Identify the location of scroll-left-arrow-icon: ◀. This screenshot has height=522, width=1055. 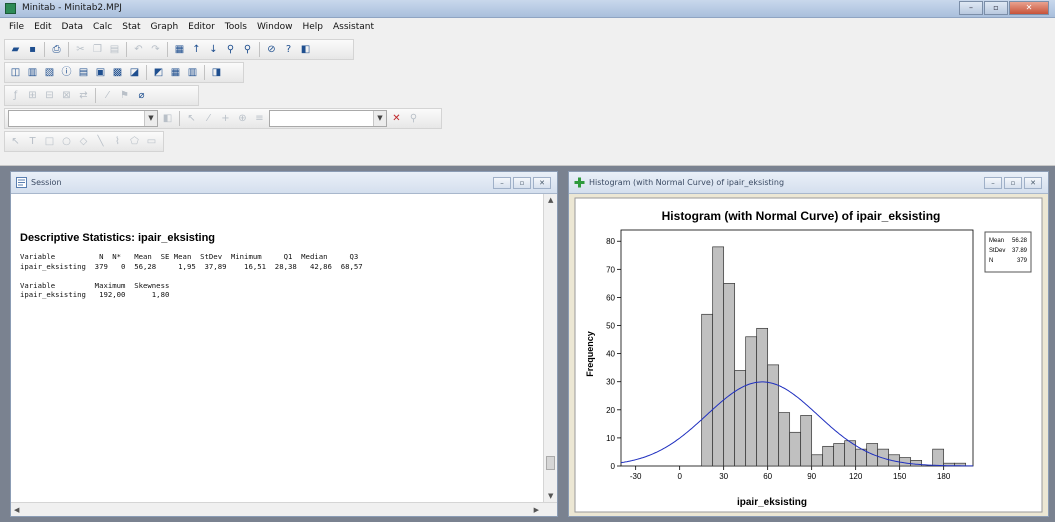
(16, 510).